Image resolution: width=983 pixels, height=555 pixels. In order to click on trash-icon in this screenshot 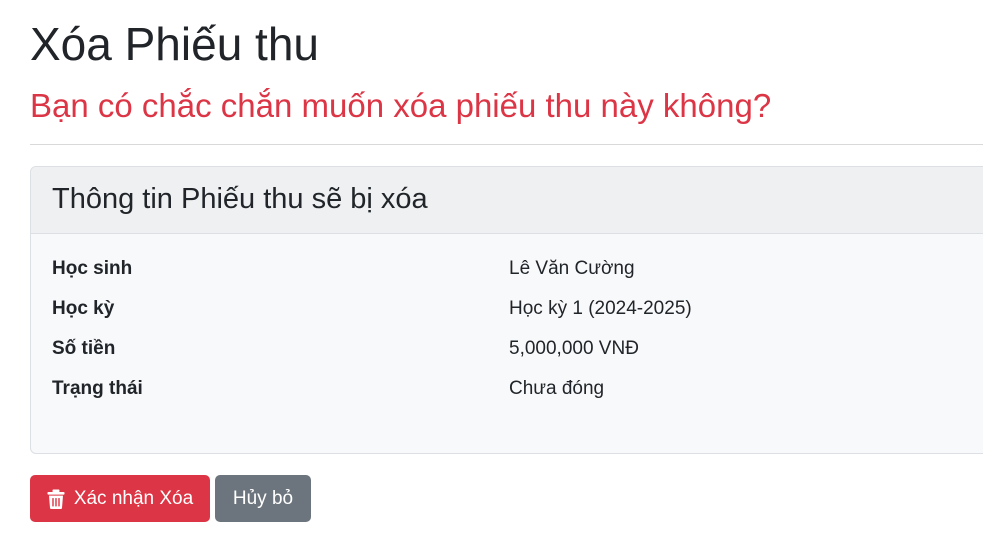, I will do `click(56, 499)`.